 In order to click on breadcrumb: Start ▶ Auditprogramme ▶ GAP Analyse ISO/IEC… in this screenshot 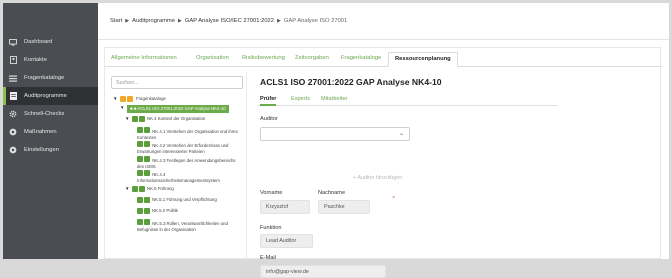, I will do `click(228, 21)`.